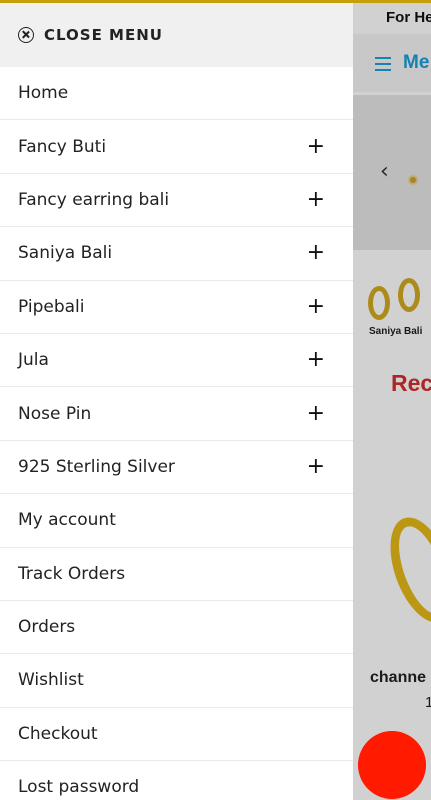 The image size is (431, 800). I want to click on menu-item-925-sterling-silver: 925 Sterling Silver +, so click(176, 468).